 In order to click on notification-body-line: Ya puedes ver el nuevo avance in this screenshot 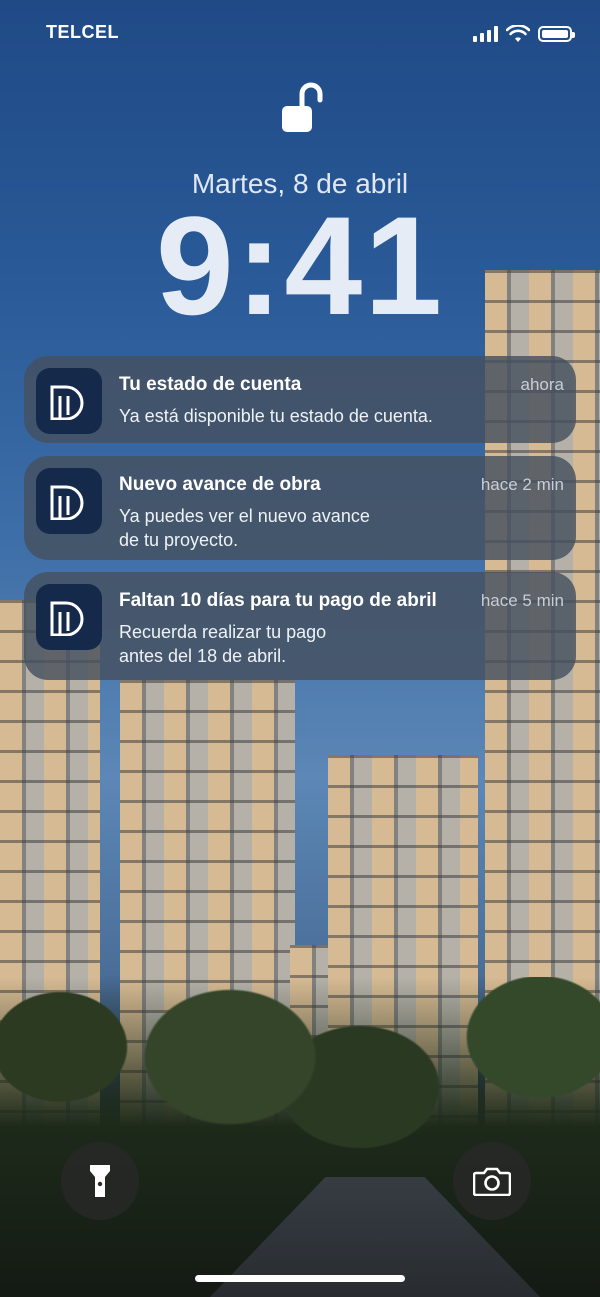, I will do `click(244, 516)`.